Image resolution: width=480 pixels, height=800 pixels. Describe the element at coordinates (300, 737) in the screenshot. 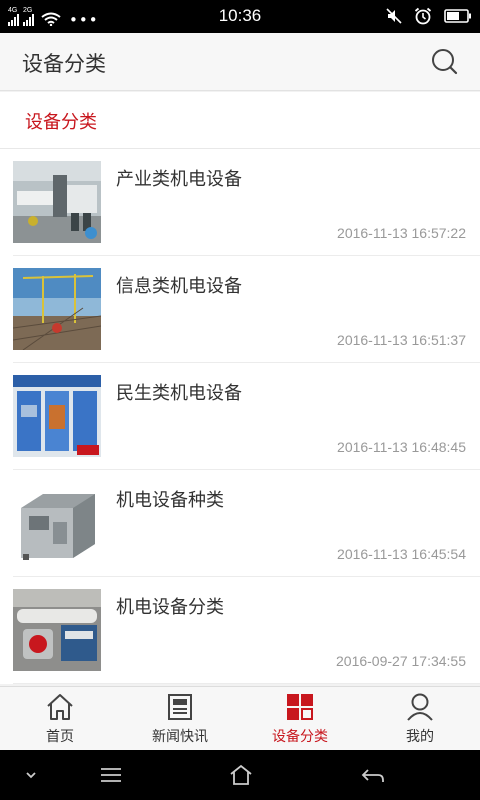

I see `tab-label: 设备分类` at that location.